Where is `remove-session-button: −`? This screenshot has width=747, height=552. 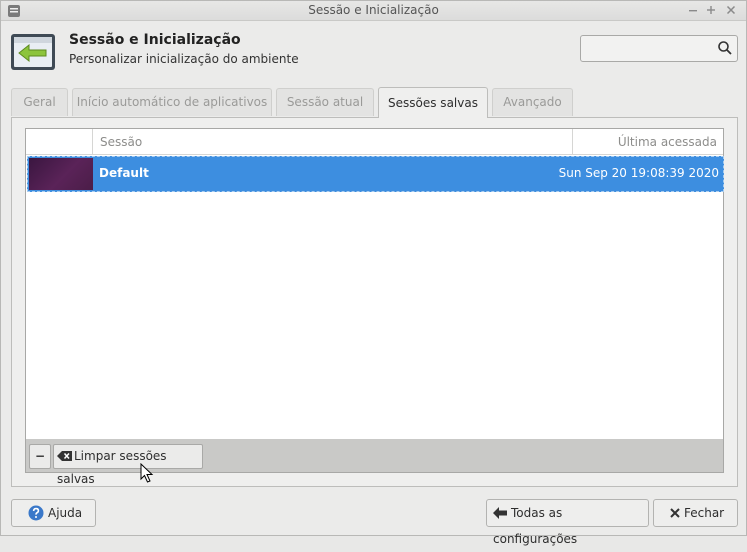
remove-session-button: − is located at coordinates (40, 456).